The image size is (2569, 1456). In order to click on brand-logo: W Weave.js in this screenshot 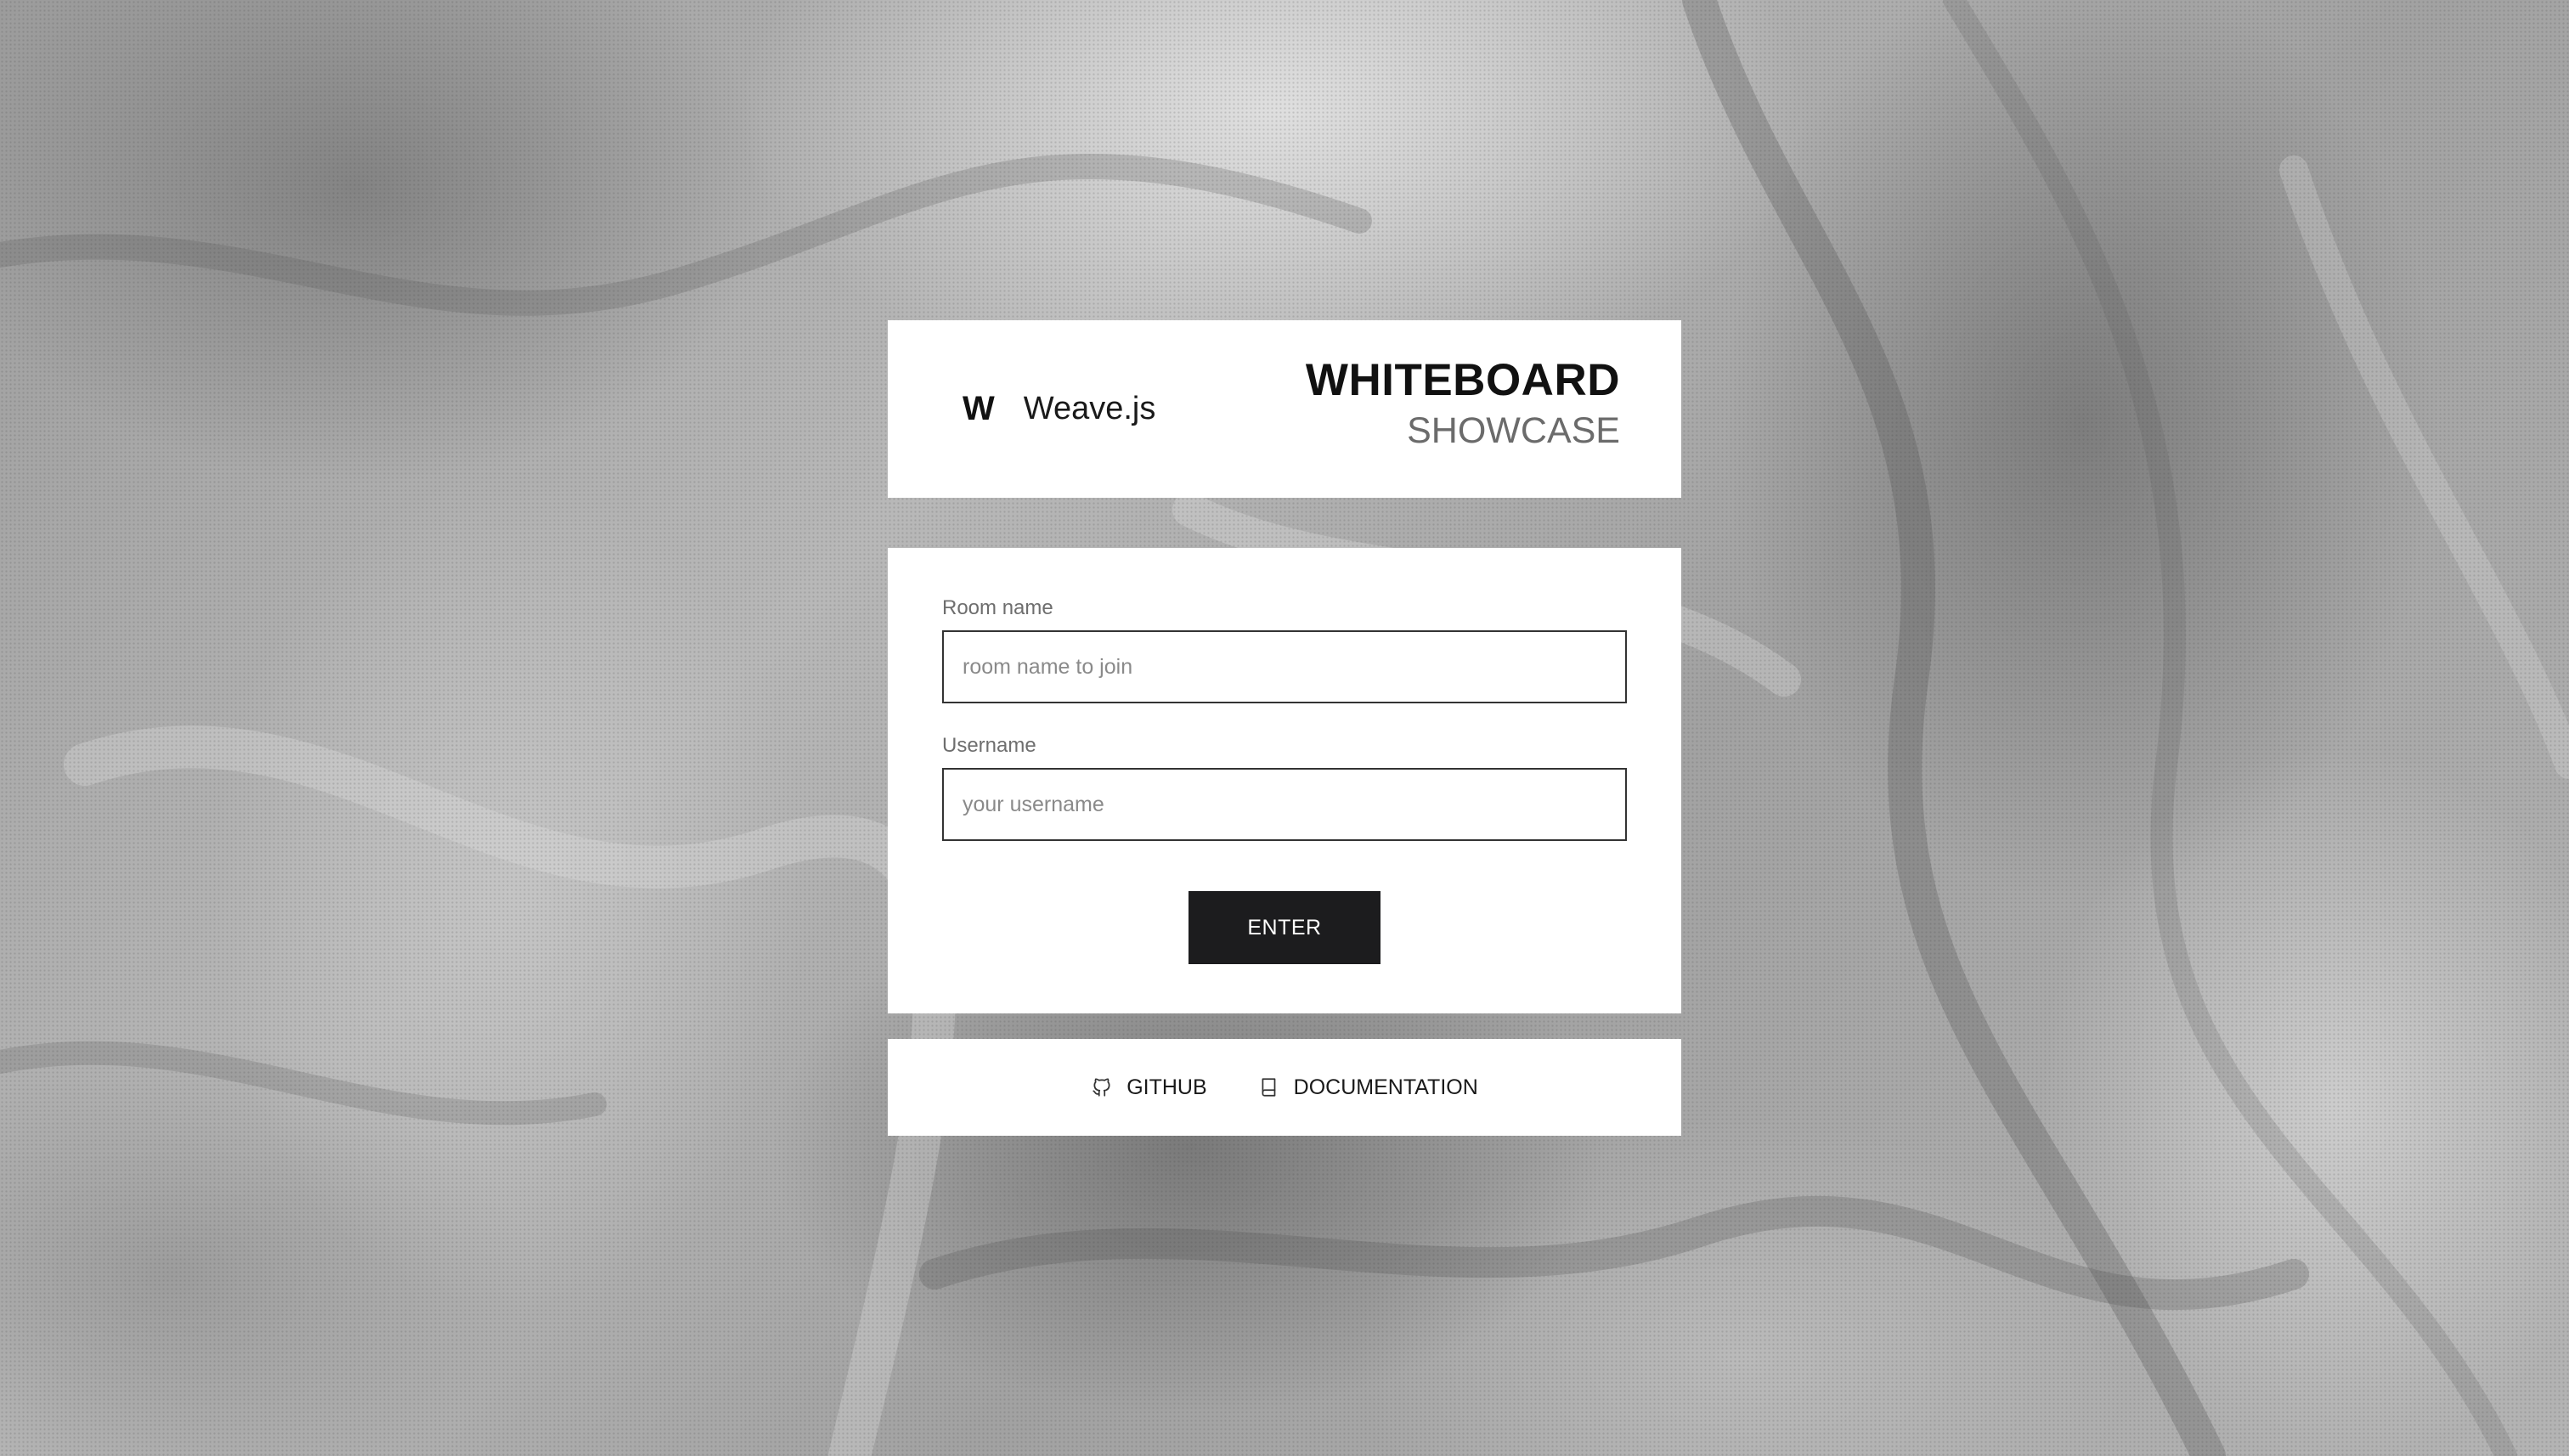, I will do `click(1059, 409)`.